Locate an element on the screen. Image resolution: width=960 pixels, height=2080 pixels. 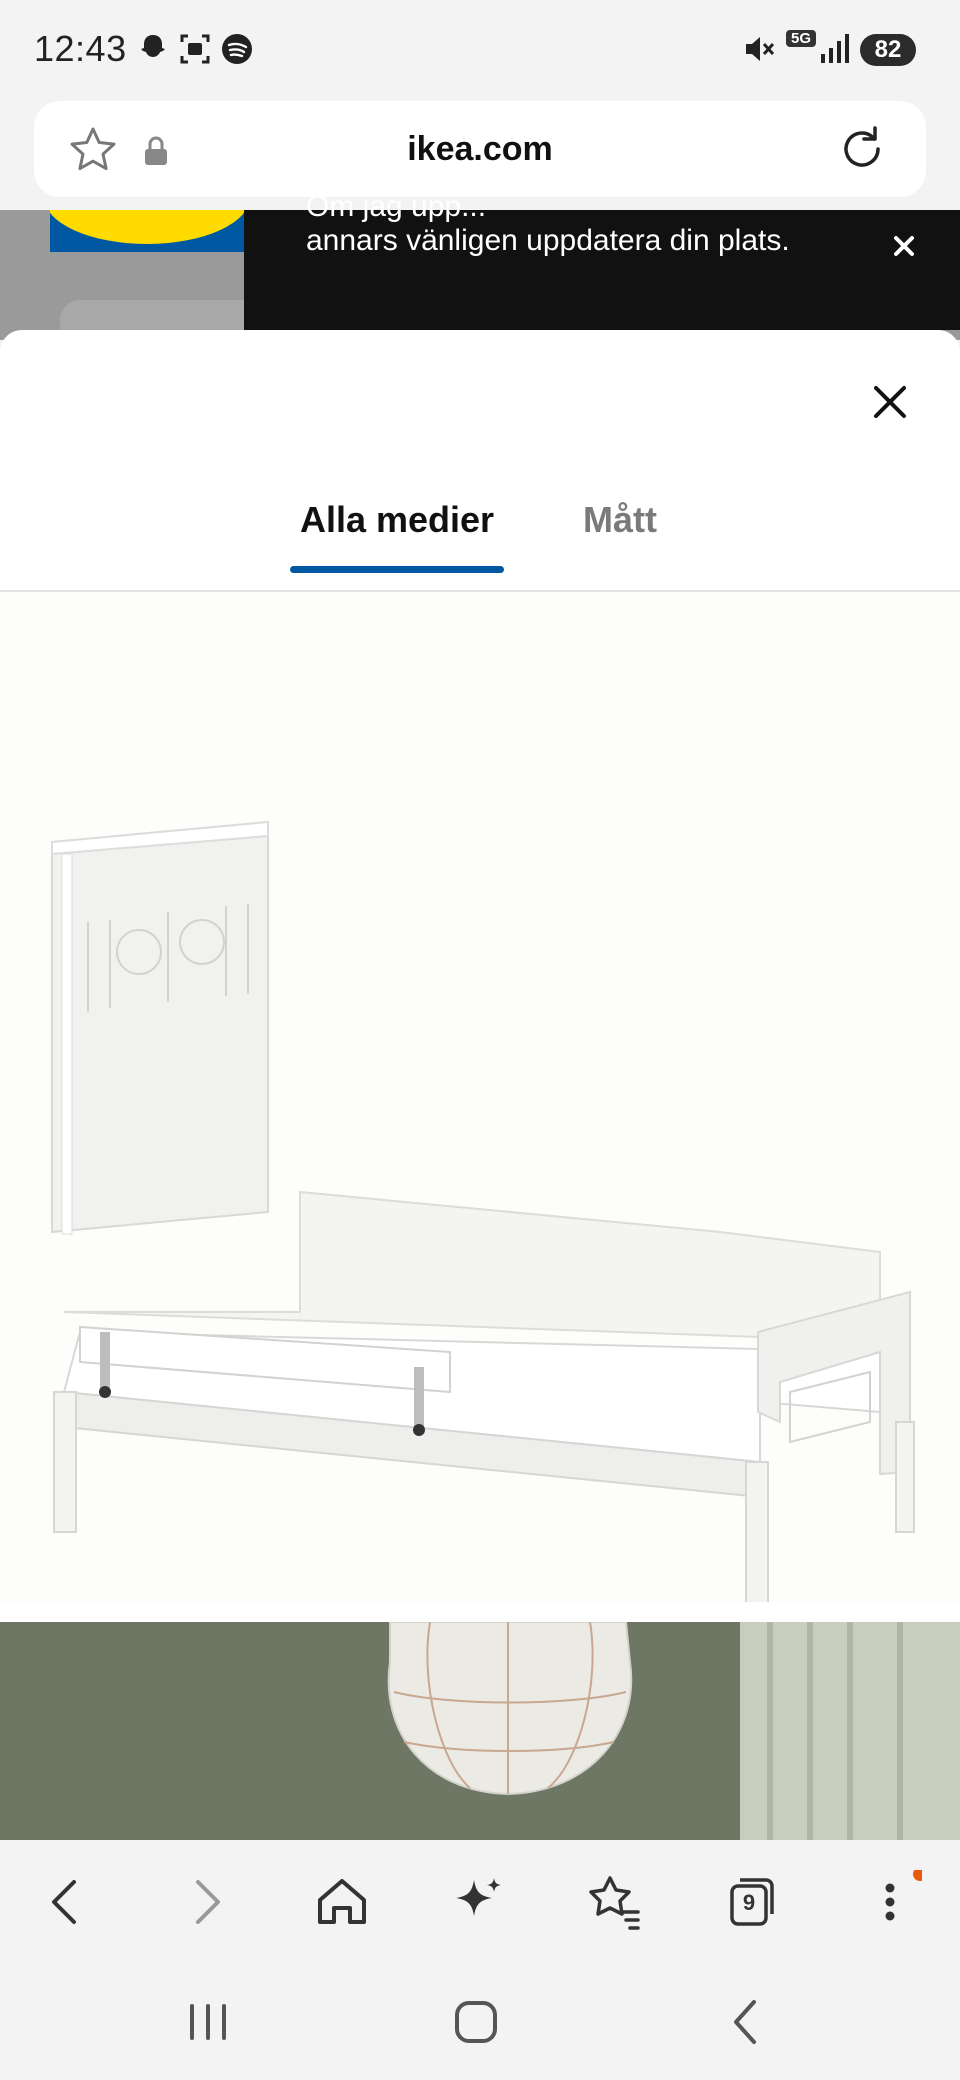
tab-count: 9 is located at coordinates (749, 1902).